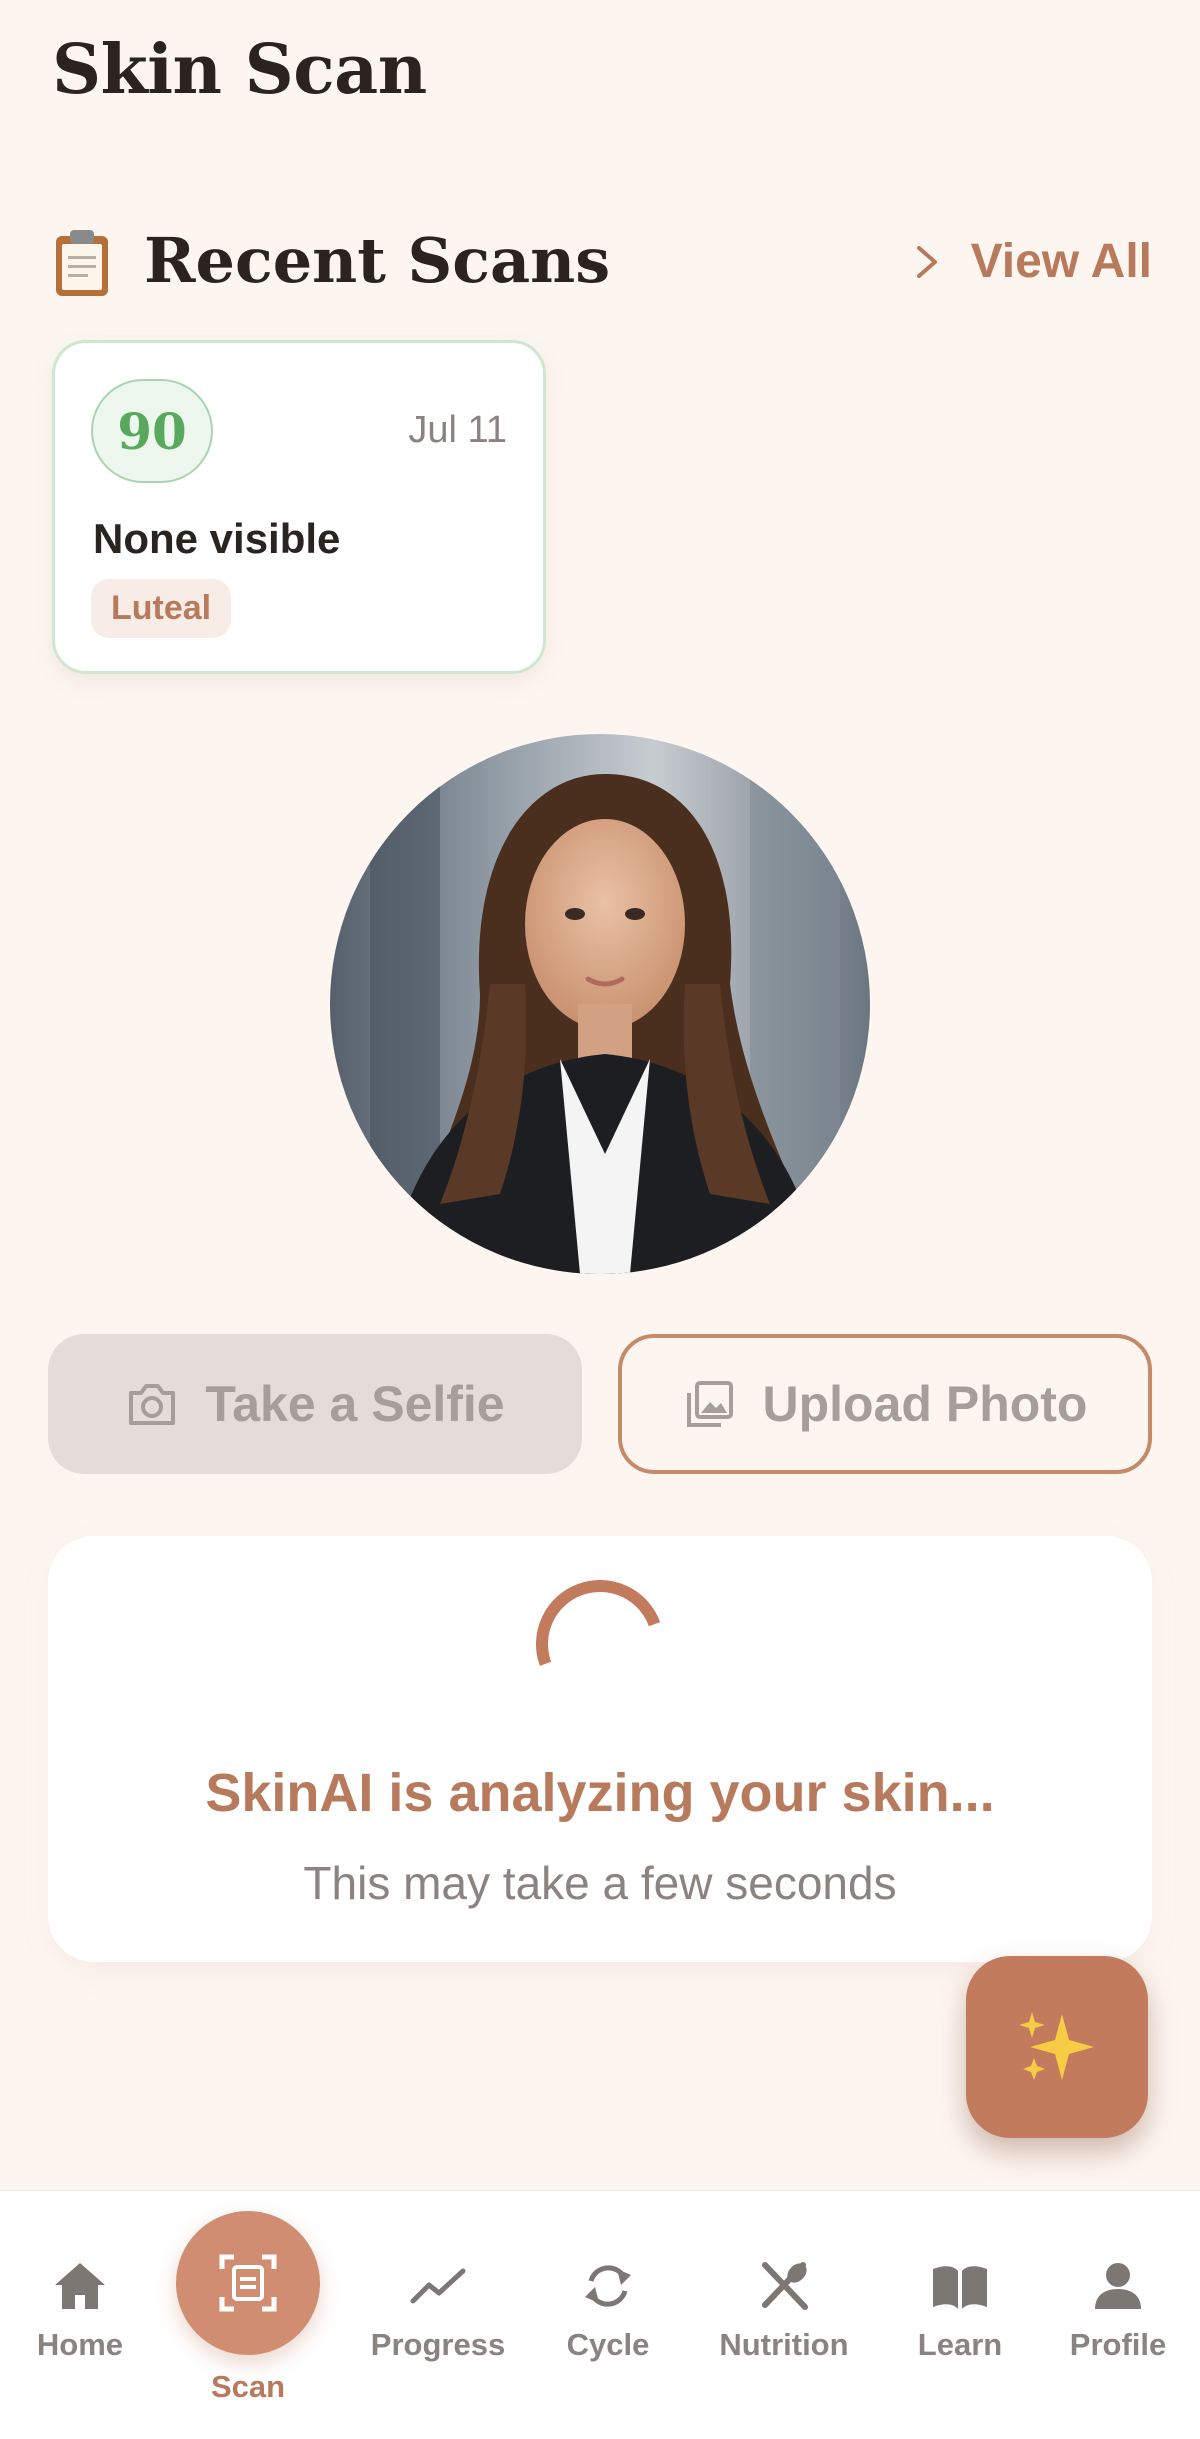 The width and height of the screenshot is (1200, 2439). I want to click on recent-scans-title: Recent Scans, so click(377, 260).